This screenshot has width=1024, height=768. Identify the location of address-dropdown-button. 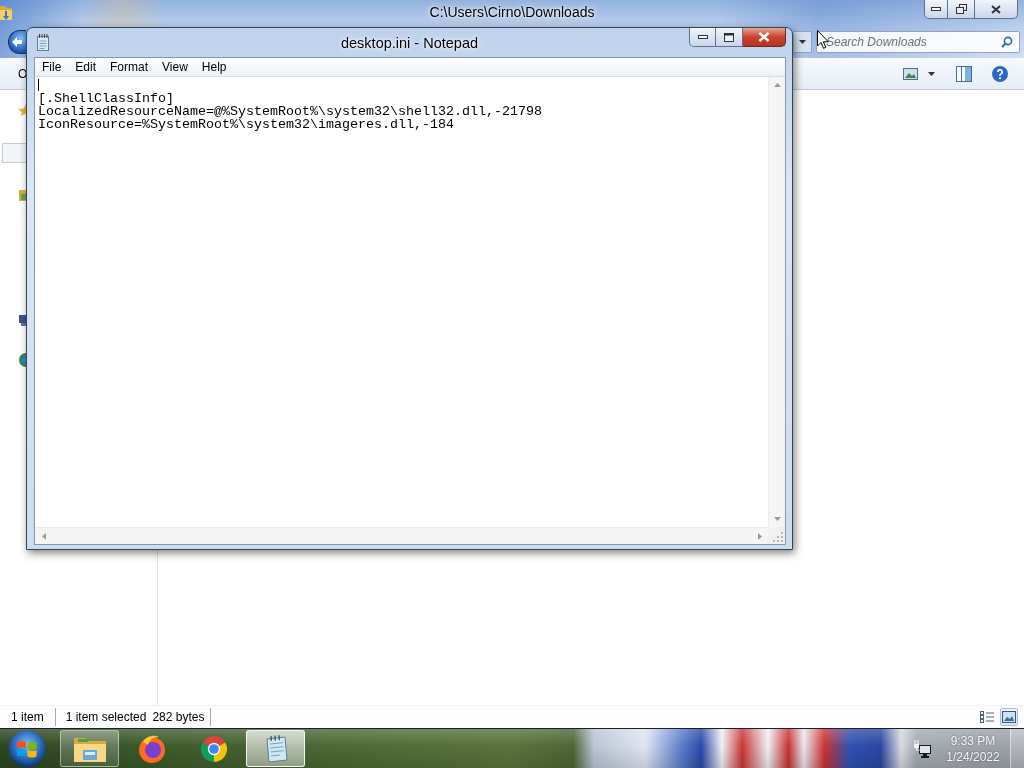
(803, 42).